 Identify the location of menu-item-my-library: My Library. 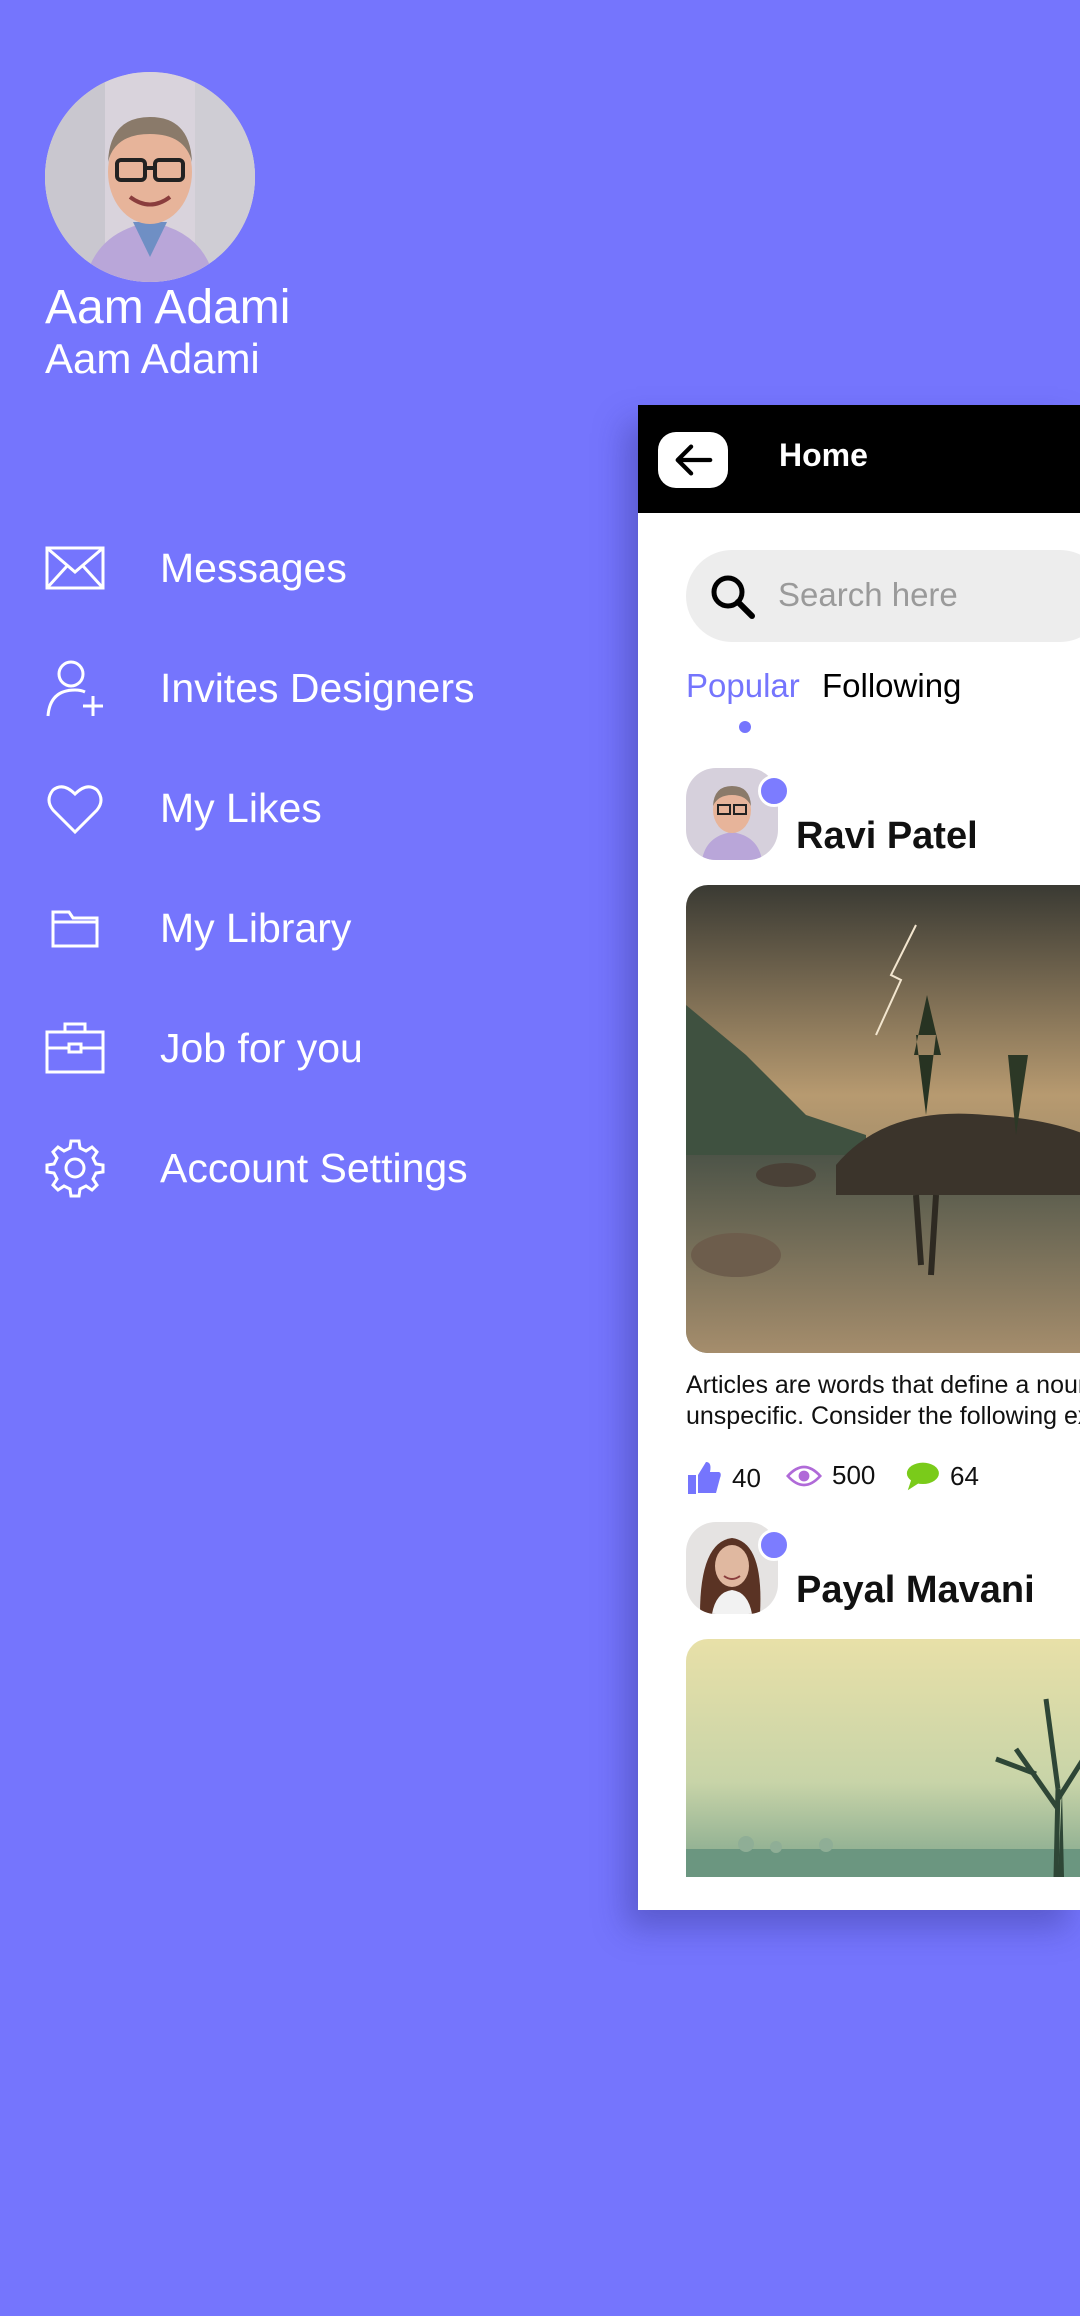
(259, 928).